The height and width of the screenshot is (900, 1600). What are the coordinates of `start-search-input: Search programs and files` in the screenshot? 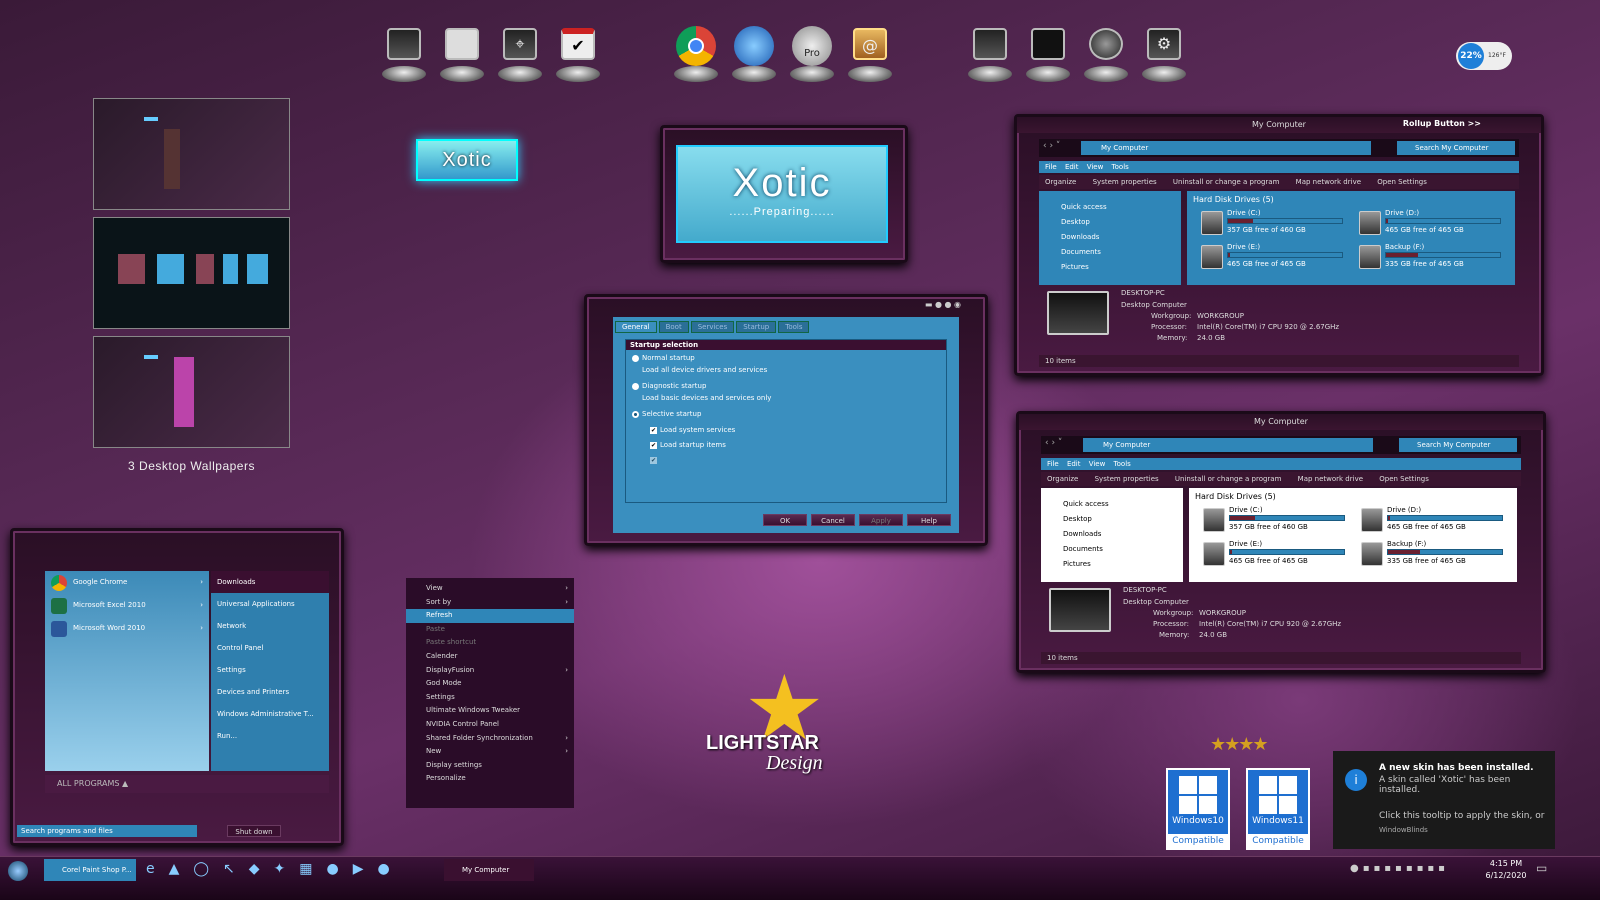 It's located at (107, 831).